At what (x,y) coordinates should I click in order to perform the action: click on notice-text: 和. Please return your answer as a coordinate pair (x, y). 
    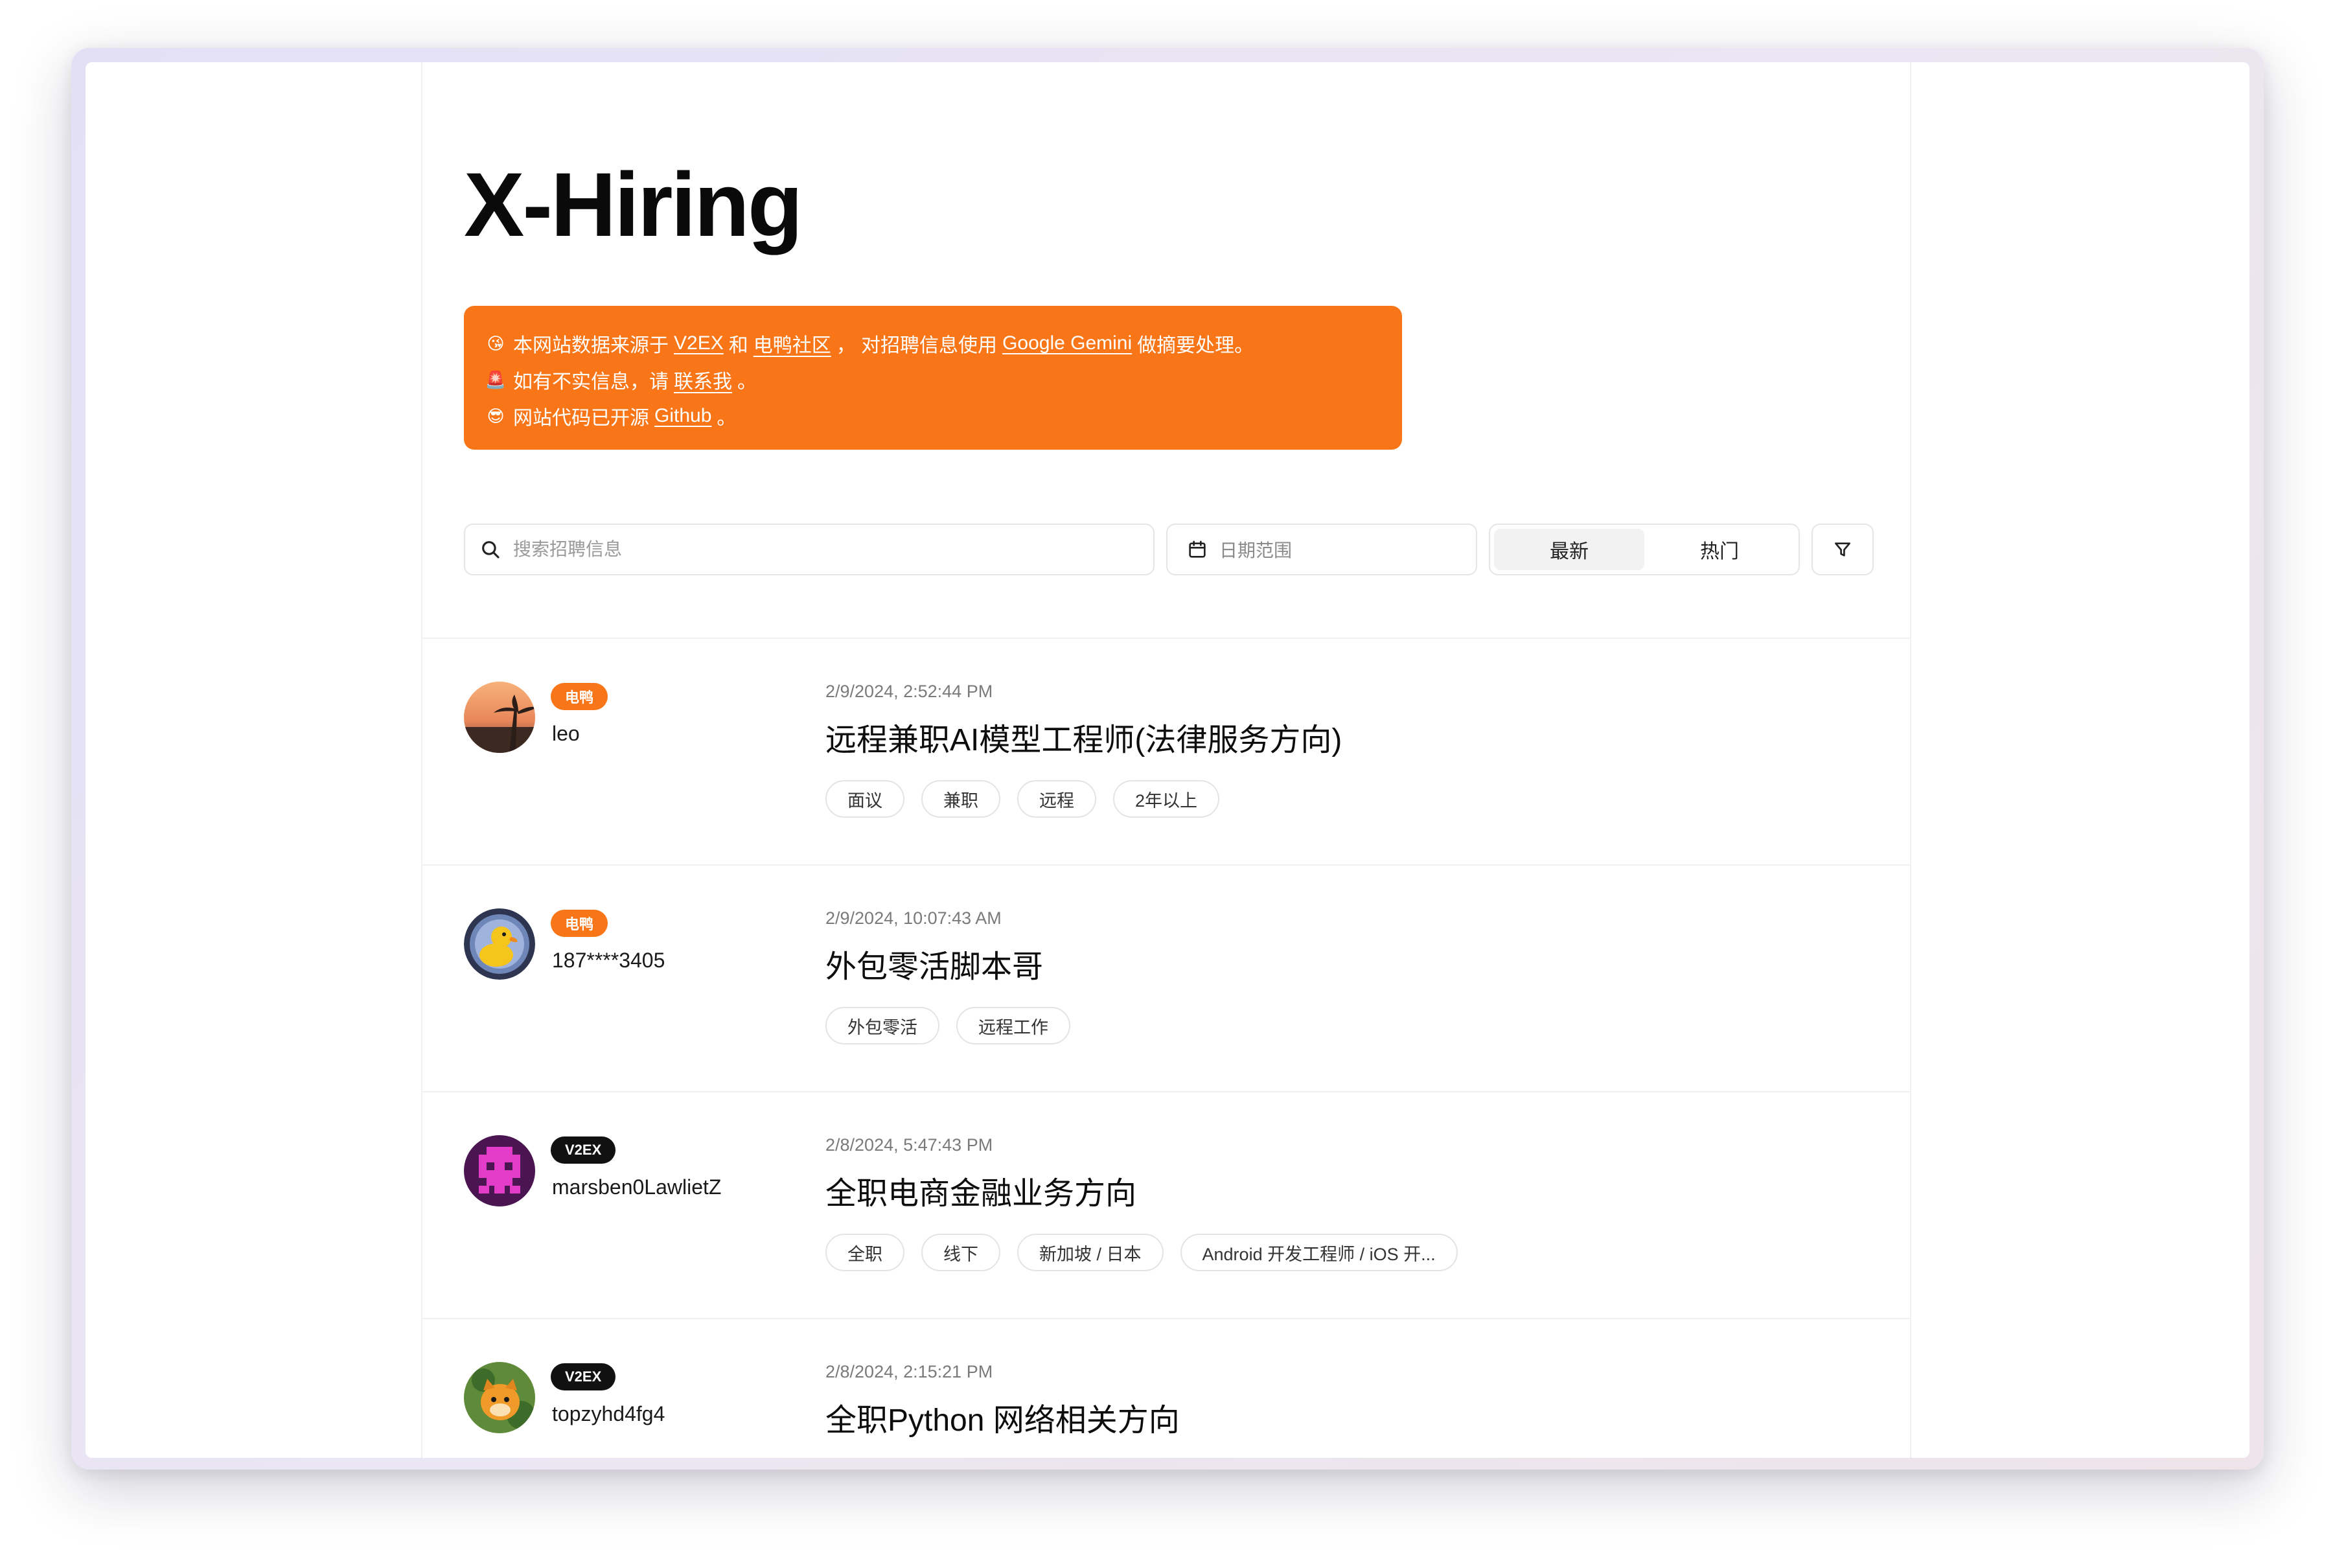
    Looking at the image, I should click on (738, 345).